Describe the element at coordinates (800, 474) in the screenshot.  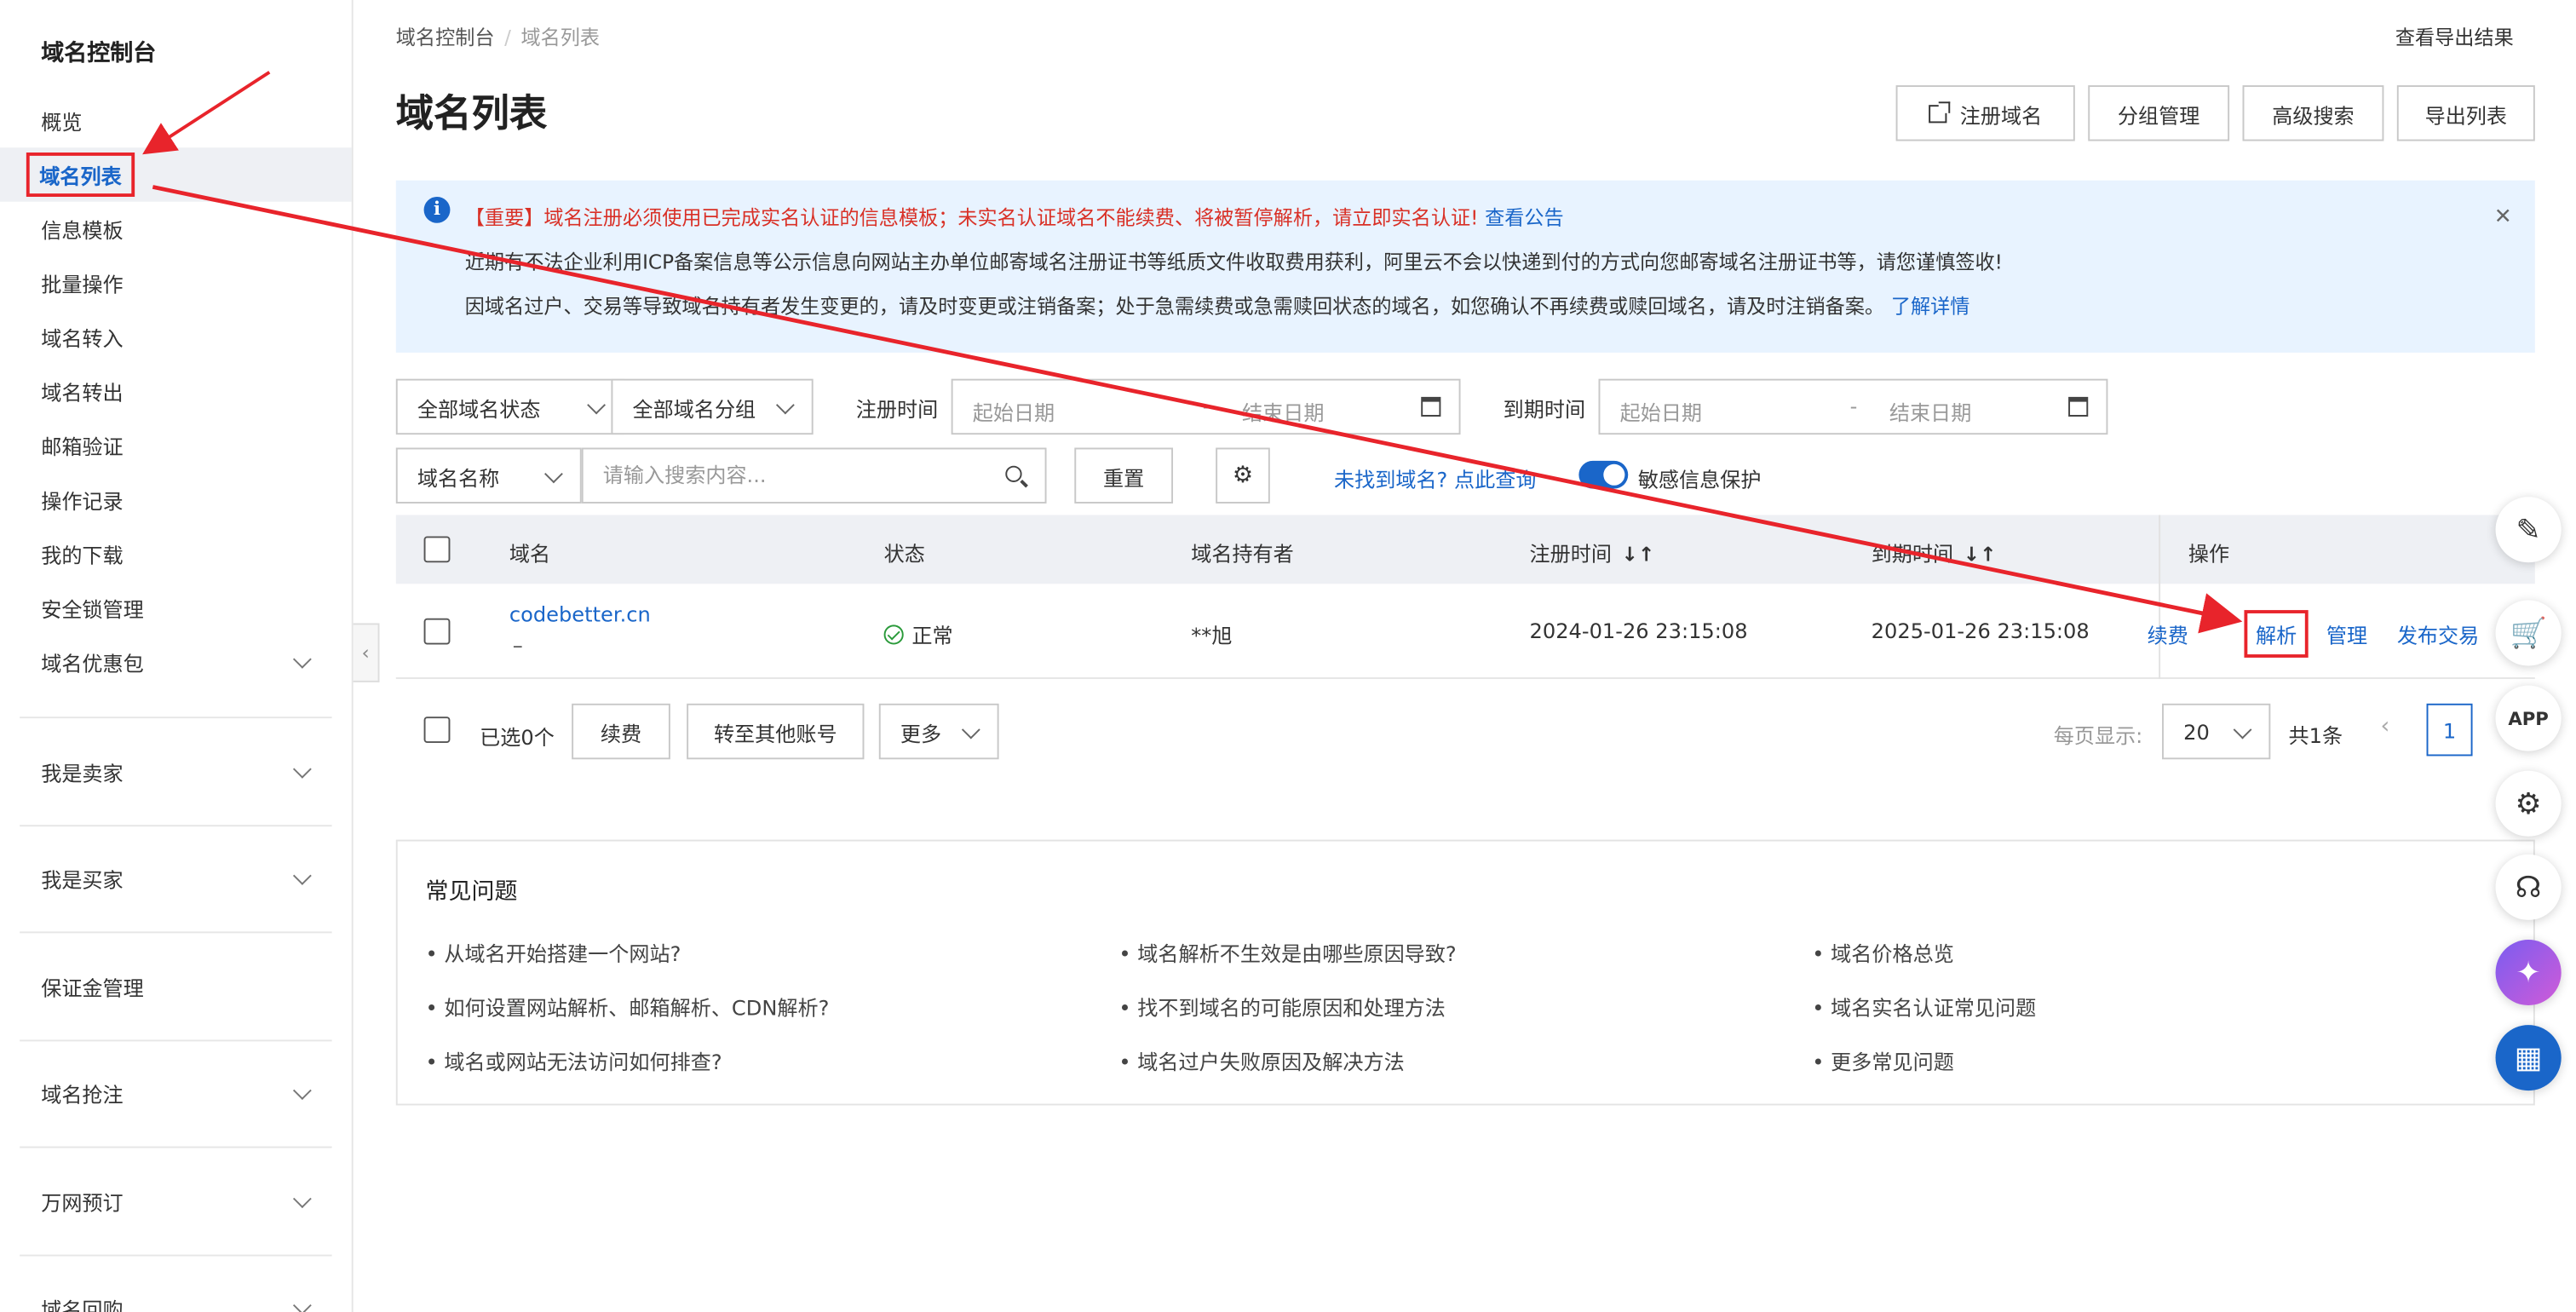
I see `search-input` at that location.